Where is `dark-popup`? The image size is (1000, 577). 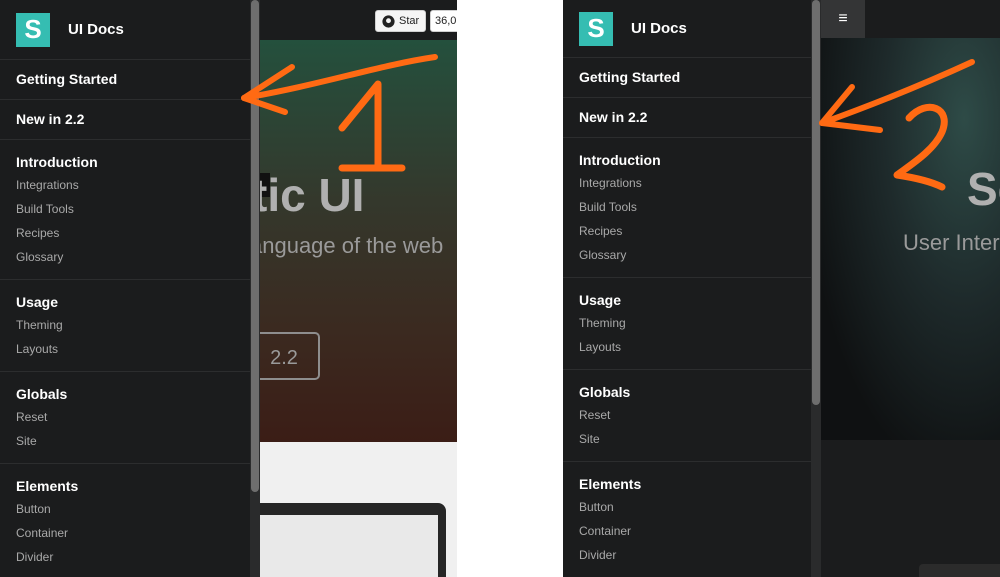
dark-popup is located at coordinates (959, 570).